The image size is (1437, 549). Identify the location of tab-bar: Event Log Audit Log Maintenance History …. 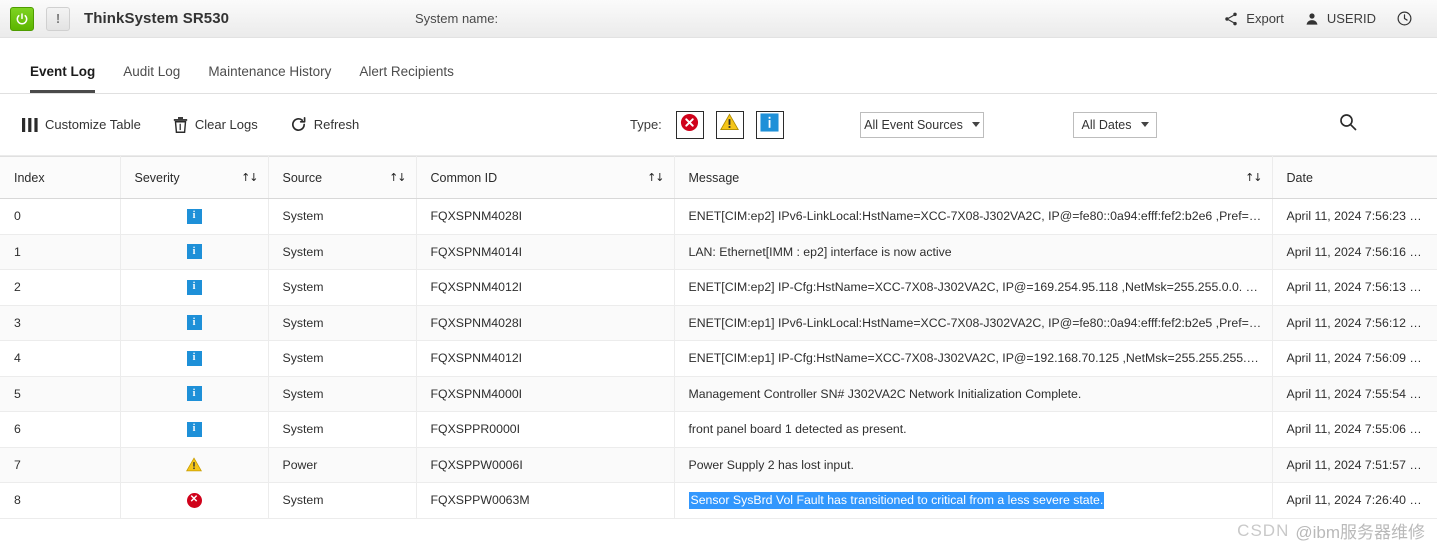
(718, 66).